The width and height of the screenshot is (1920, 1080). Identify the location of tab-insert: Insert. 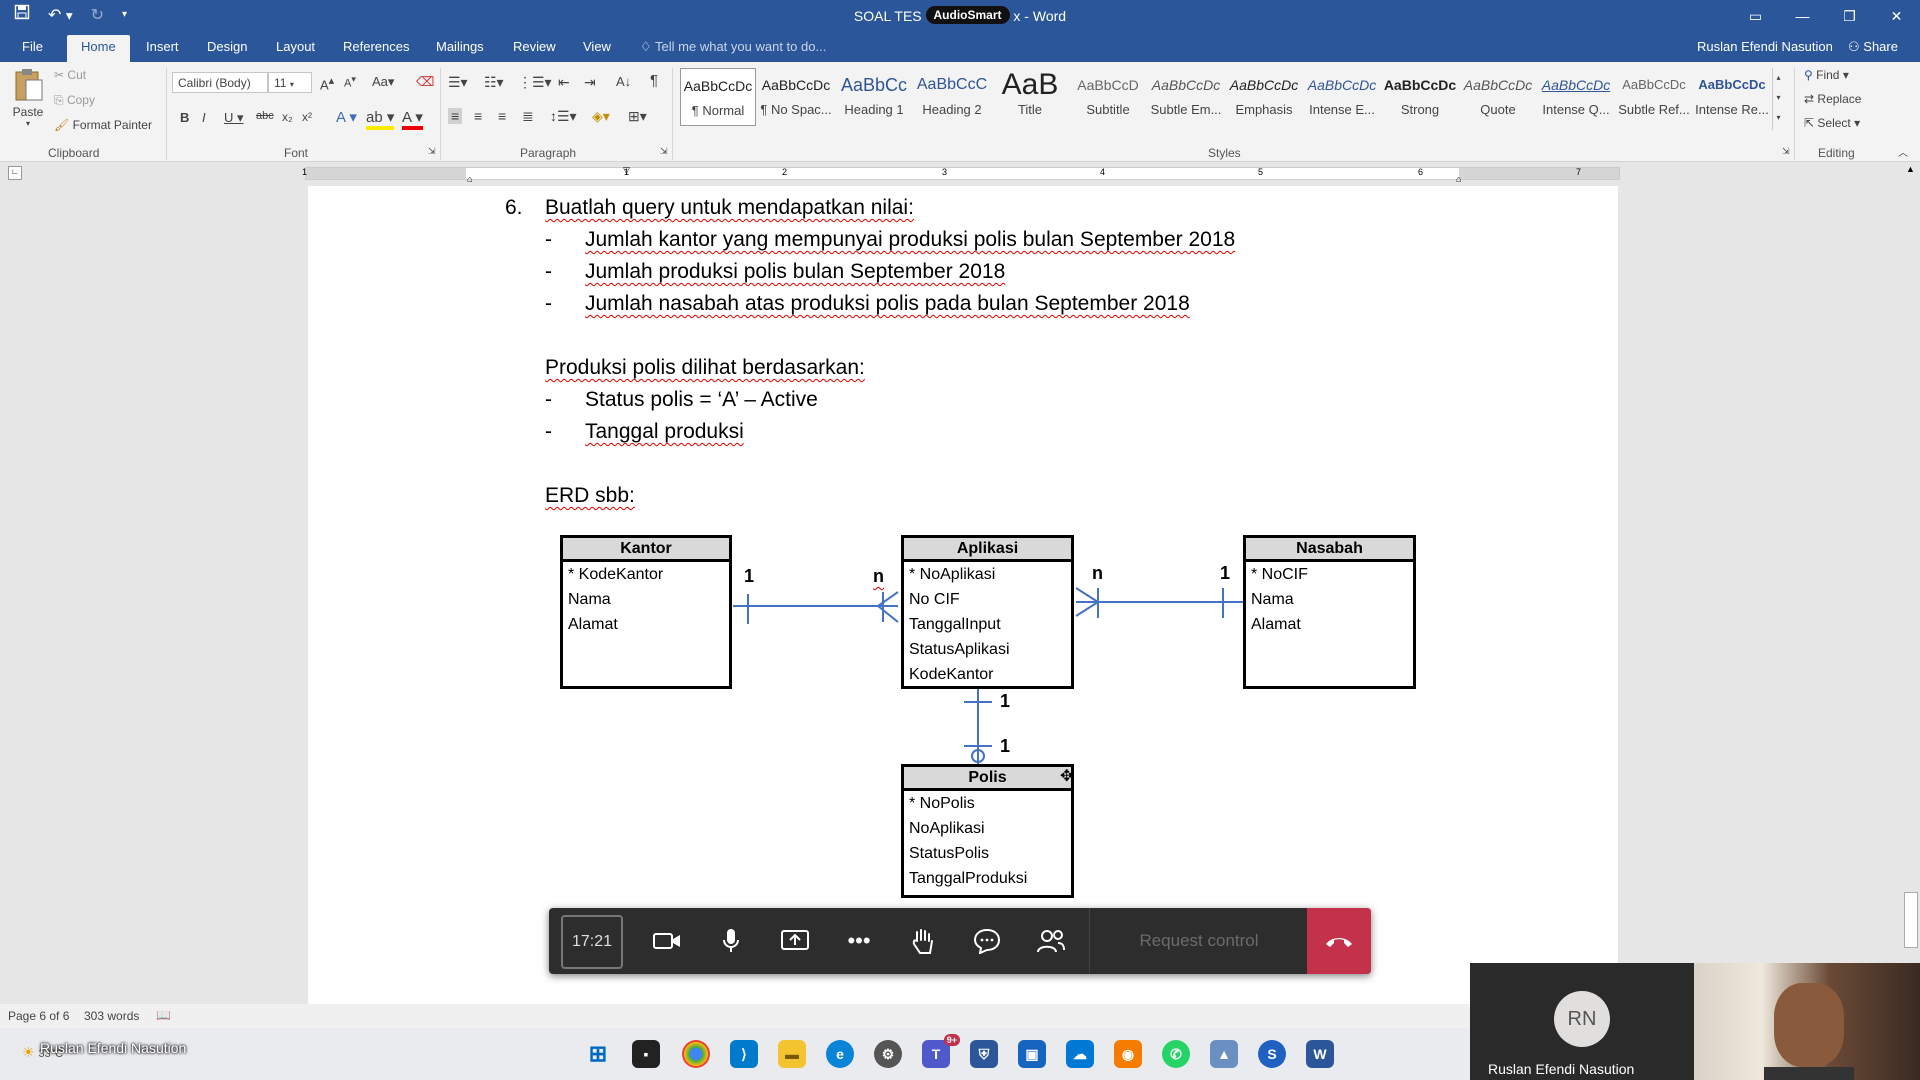
(162, 46).